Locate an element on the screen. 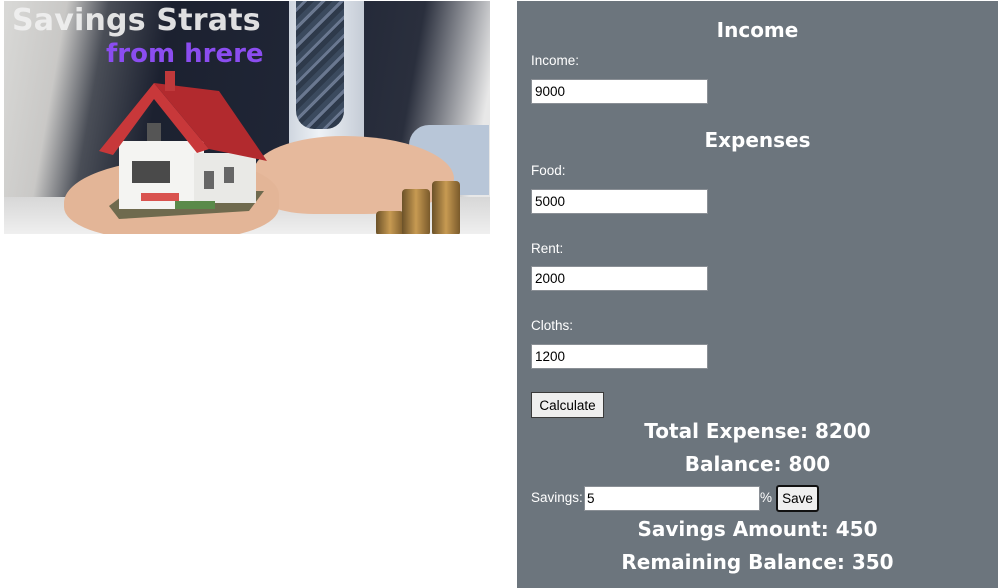 This screenshot has height=588, width=998. house-model-icon is located at coordinates (183, 145).